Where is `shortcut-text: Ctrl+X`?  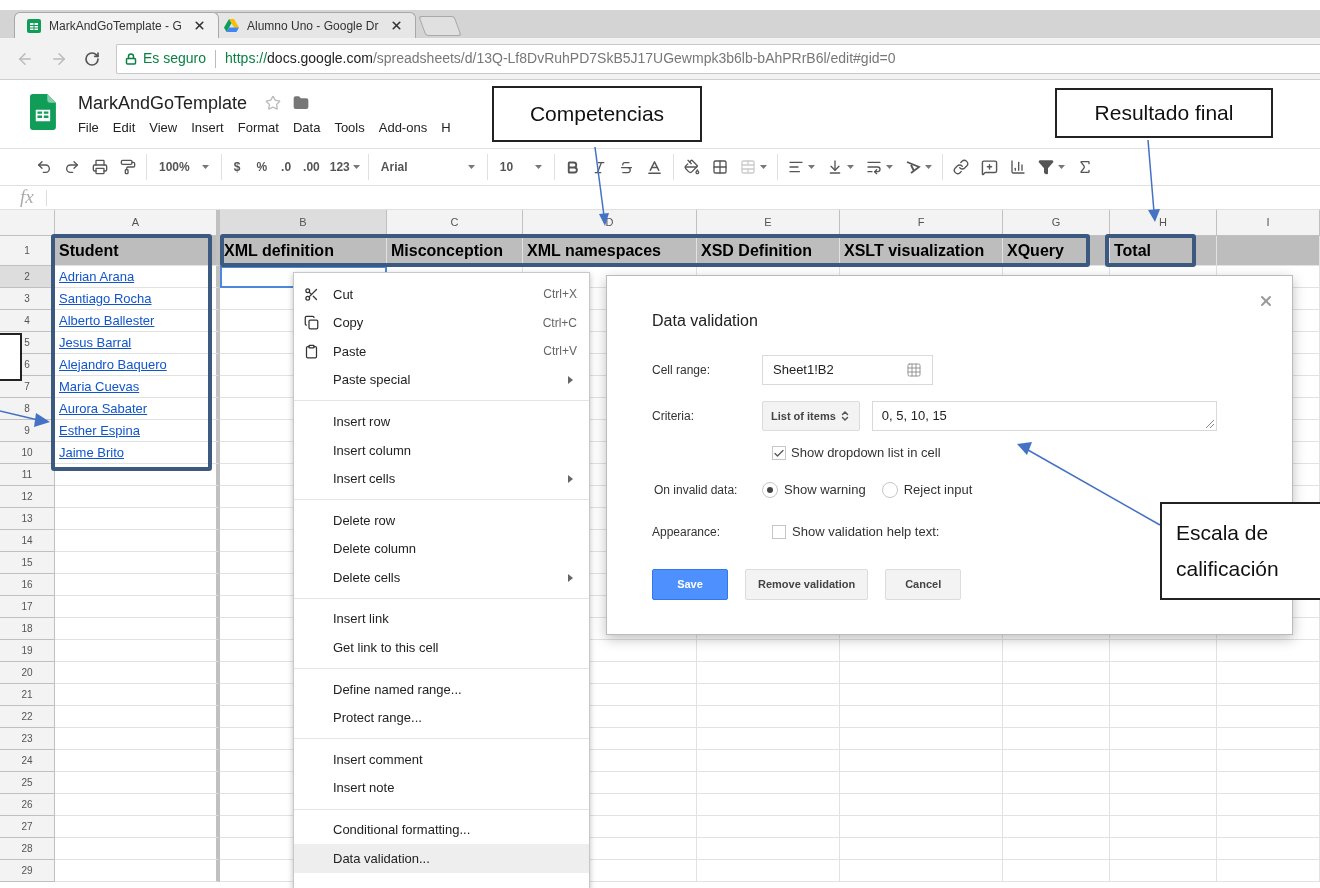
shortcut-text: Ctrl+X is located at coordinates (560, 295).